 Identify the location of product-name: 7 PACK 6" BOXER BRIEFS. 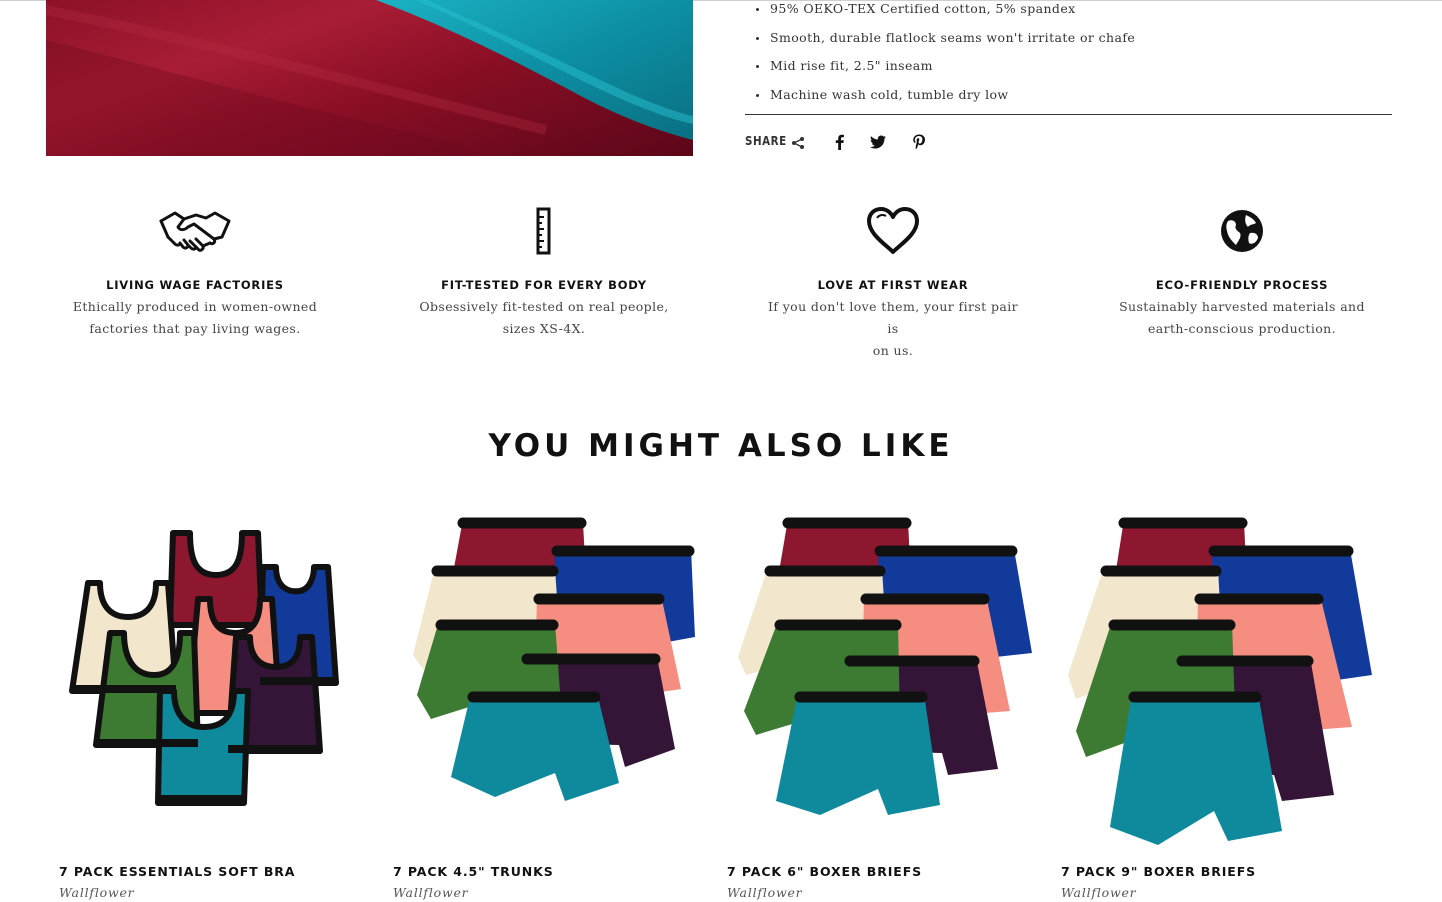
(824, 871).